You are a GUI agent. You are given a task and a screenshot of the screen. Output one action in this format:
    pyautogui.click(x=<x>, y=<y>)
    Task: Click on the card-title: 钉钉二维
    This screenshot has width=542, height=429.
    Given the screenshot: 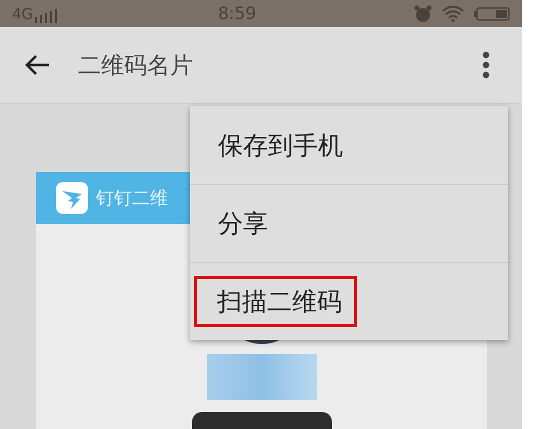 What is the action you would take?
    pyautogui.click(x=132, y=198)
    